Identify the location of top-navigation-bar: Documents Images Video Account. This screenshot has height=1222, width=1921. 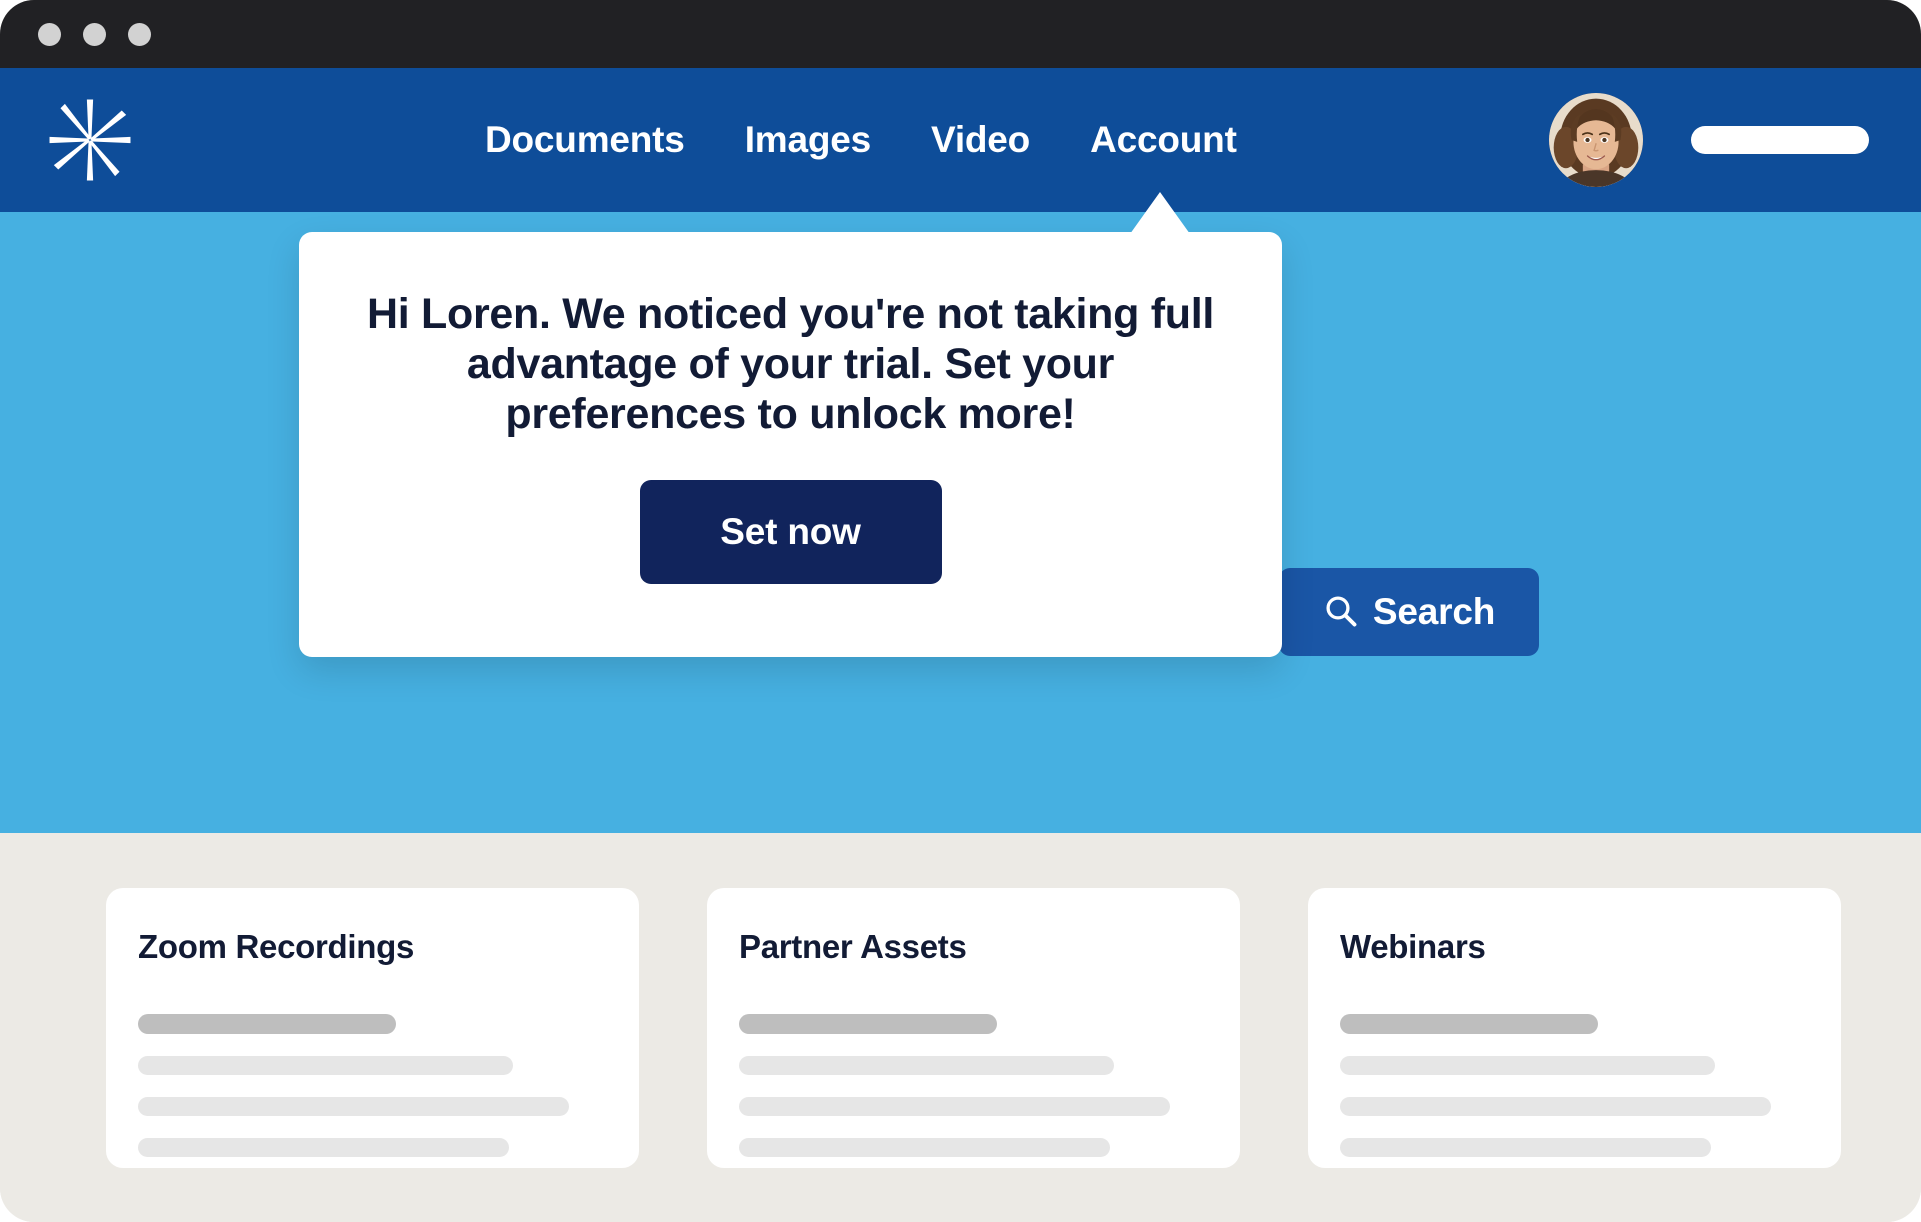
(960, 140).